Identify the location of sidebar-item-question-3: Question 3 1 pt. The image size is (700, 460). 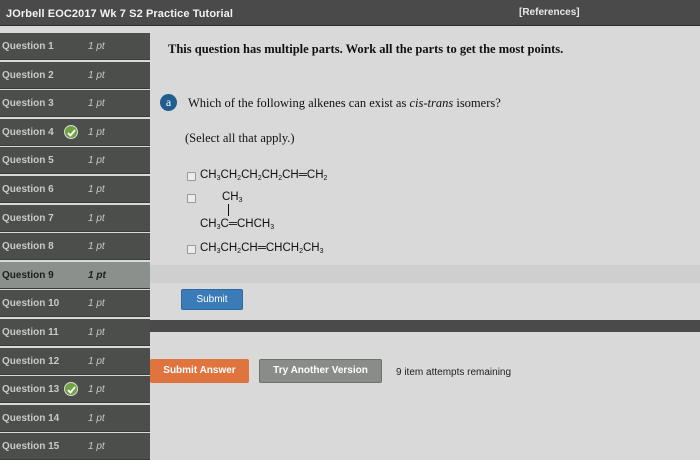
(75, 104).